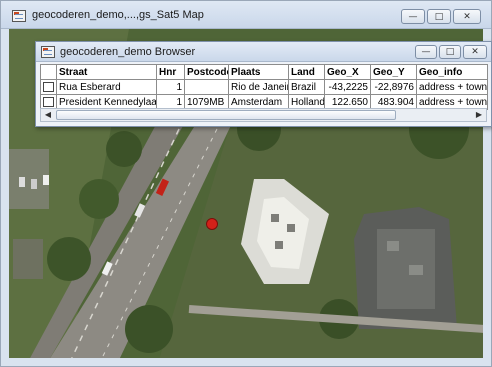 This screenshot has height=367, width=492. What do you see at coordinates (475, 52) in the screenshot?
I see `browser-close-button: ✕` at bounding box center [475, 52].